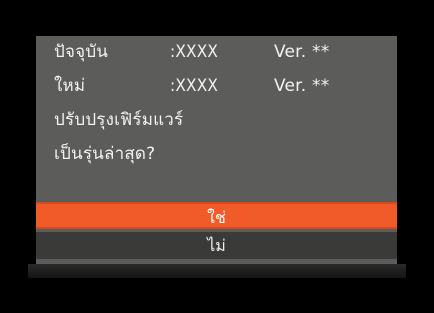  What do you see at coordinates (70, 86) in the screenshot?
I see `new-firmware-label: ใหม่` at bounding box center [70, 86].